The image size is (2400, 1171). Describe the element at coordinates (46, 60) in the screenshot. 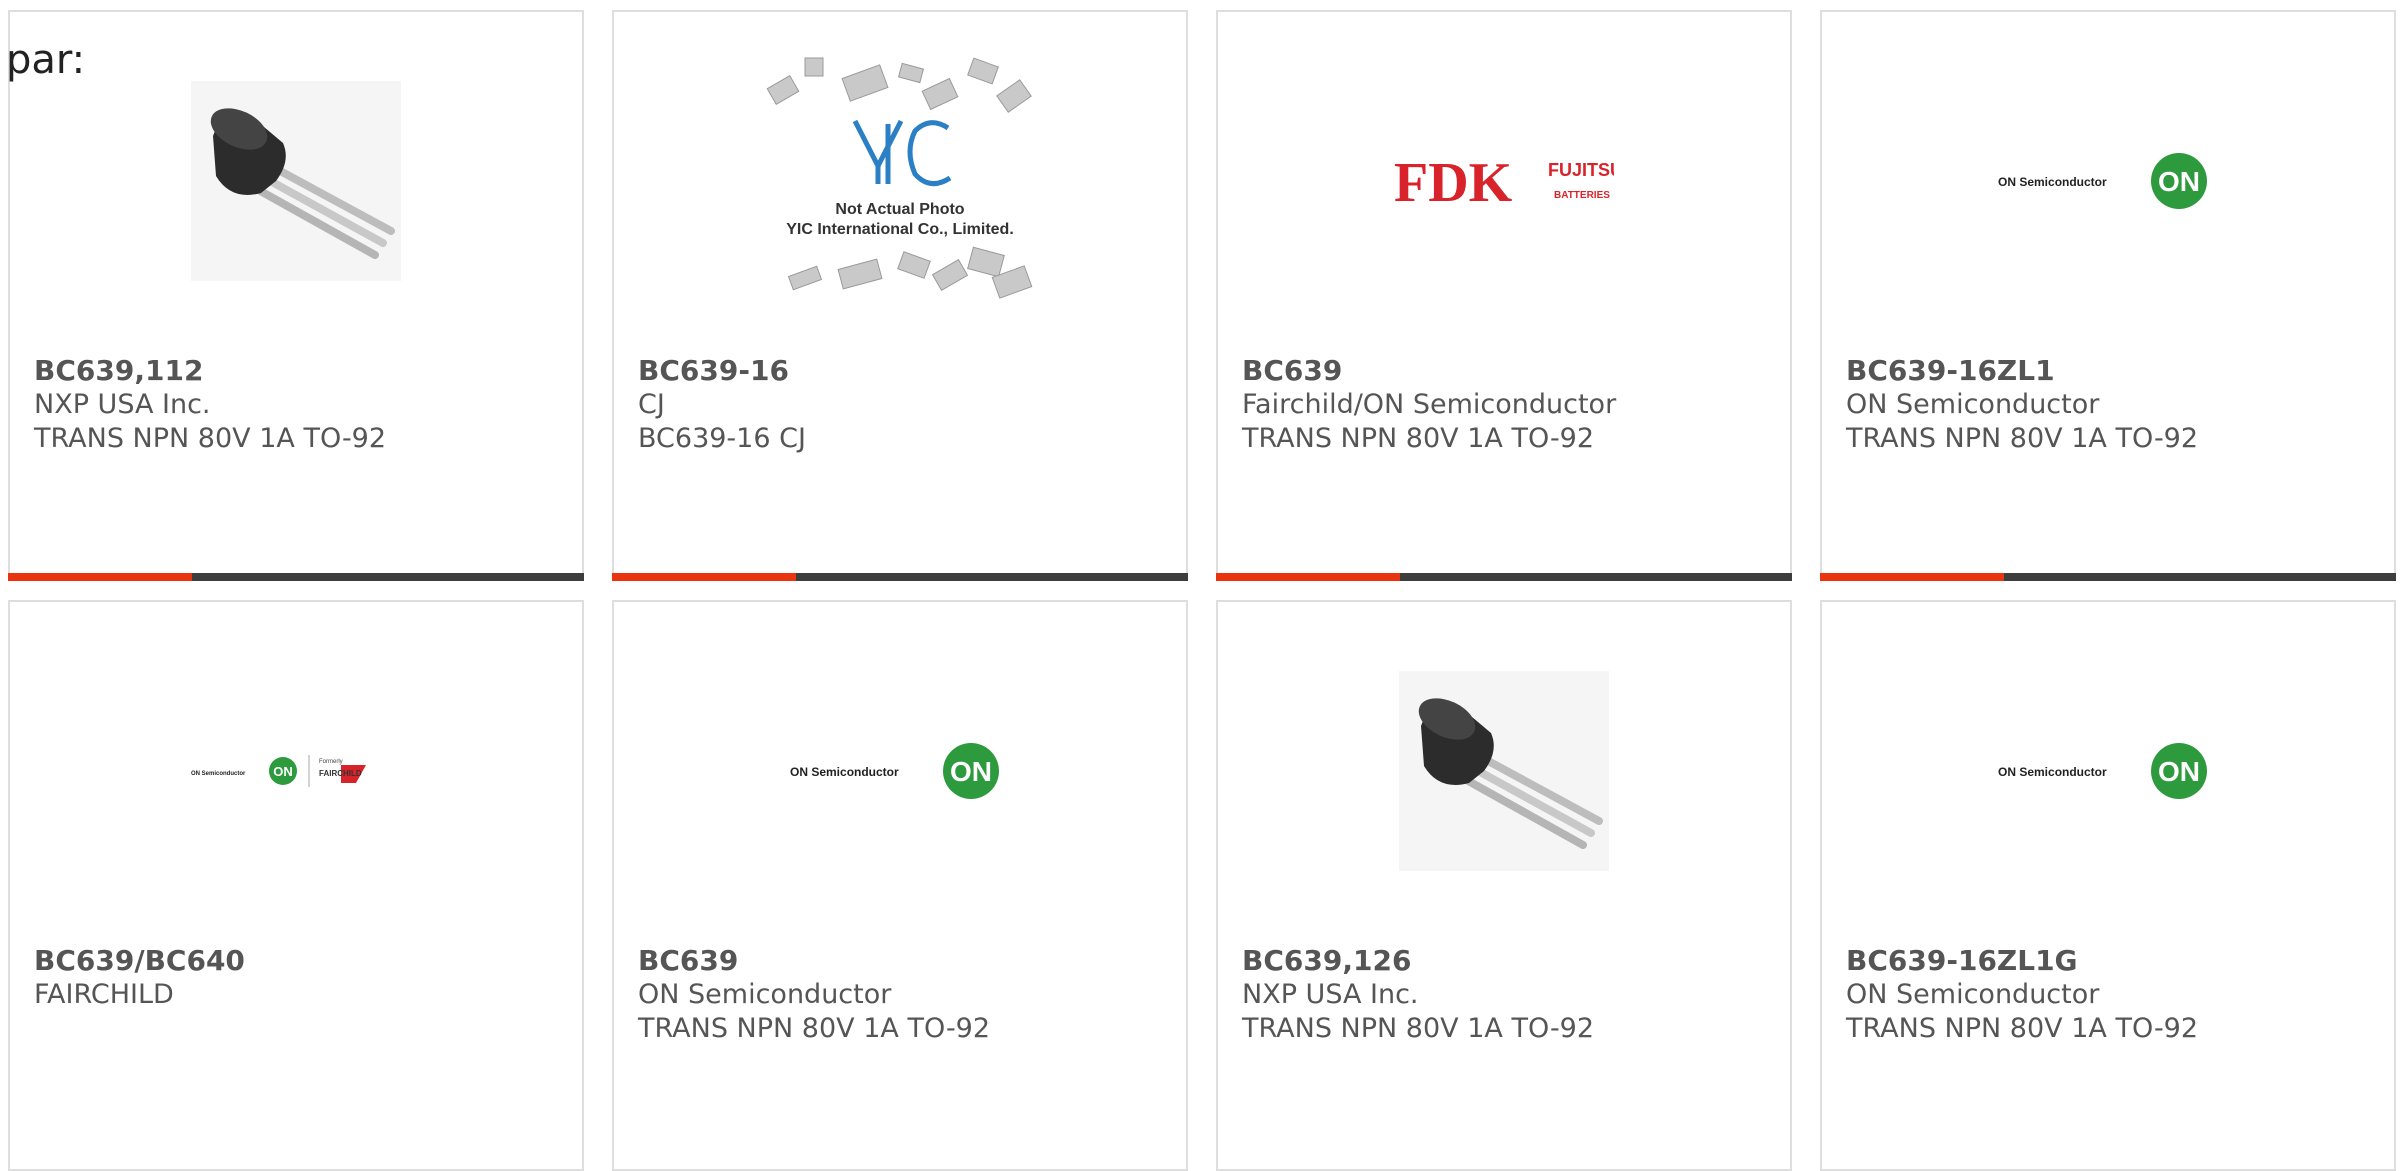

I see `intro-text: par:` at that location.